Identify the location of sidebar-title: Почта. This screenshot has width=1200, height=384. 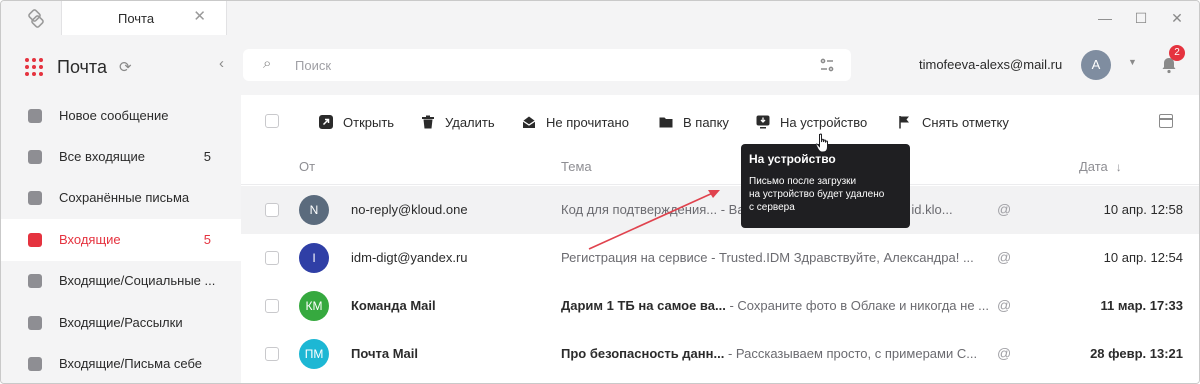
(82, 66).